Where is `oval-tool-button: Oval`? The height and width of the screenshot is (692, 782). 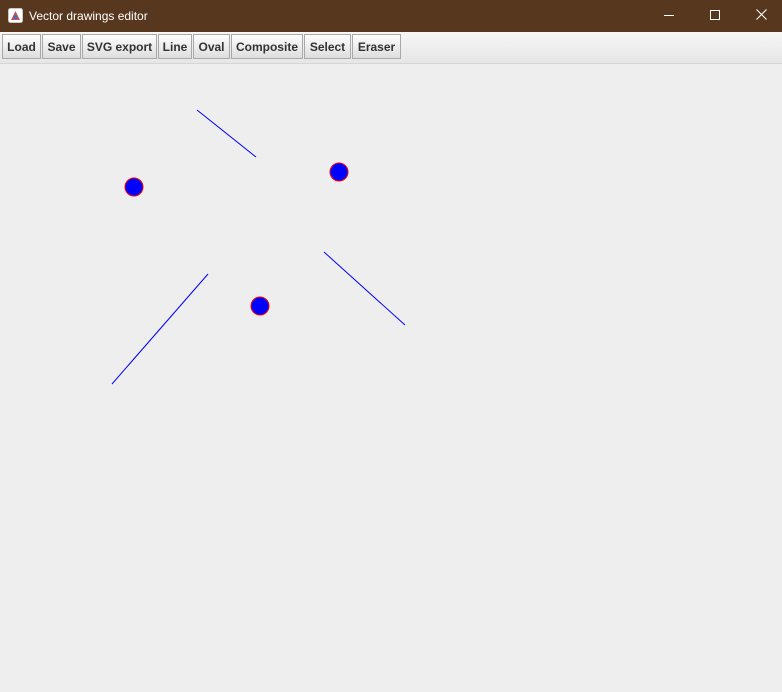
oval-tool-button: Oval is located at coordinates (211, 46).